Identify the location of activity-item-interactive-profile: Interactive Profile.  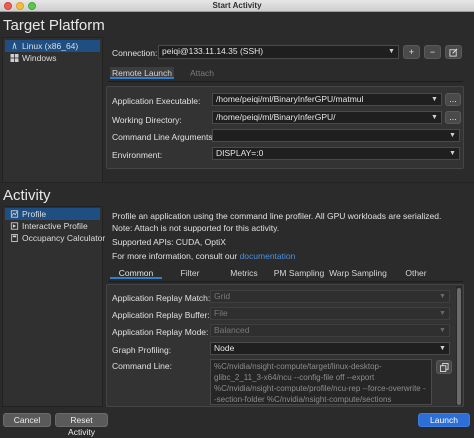
(52, 226).